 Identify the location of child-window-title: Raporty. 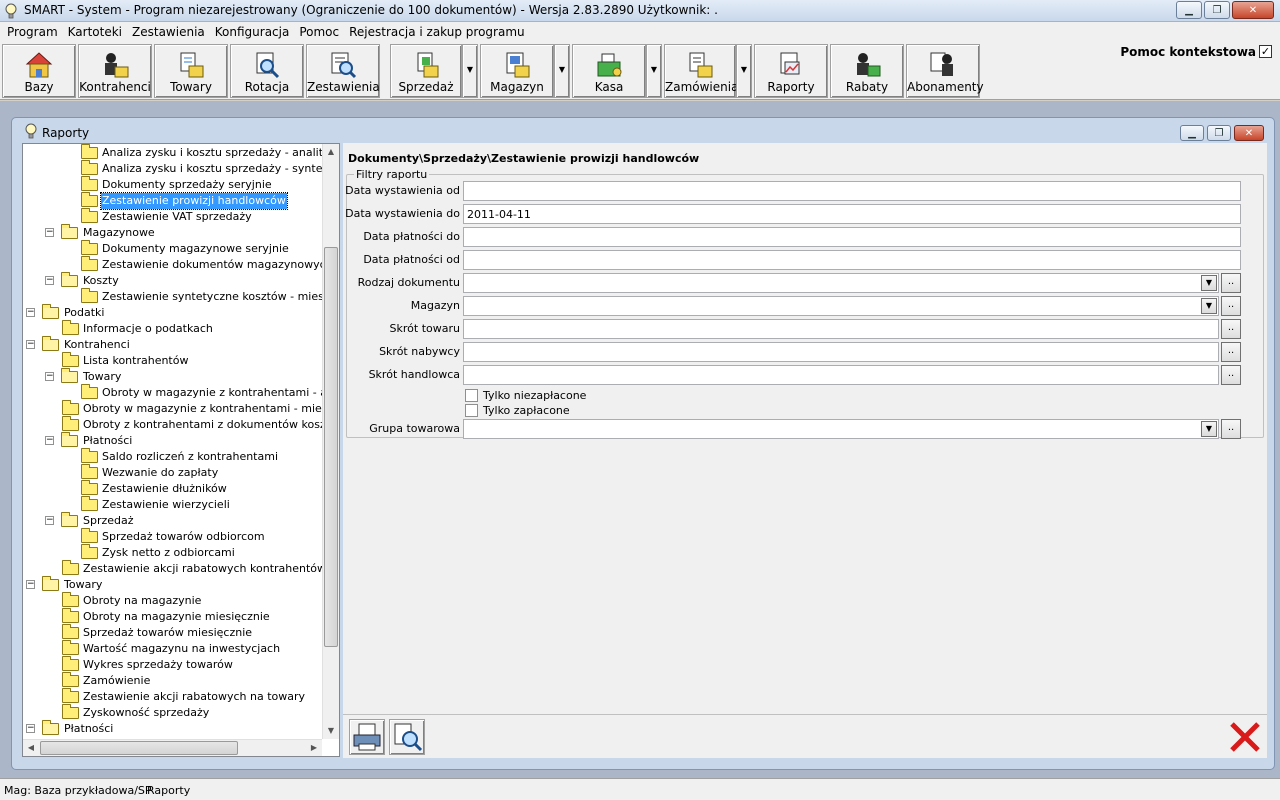
(66, 133).